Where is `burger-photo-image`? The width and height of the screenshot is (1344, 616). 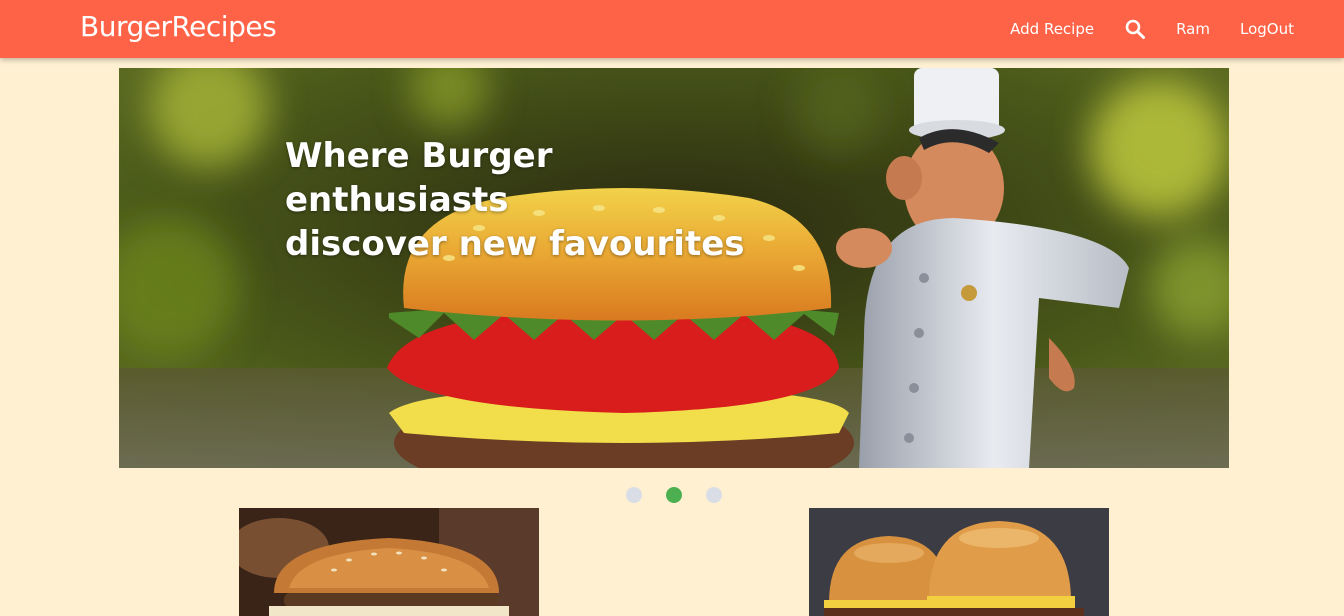 burger-photo-image is located at coordinates (389, 562).